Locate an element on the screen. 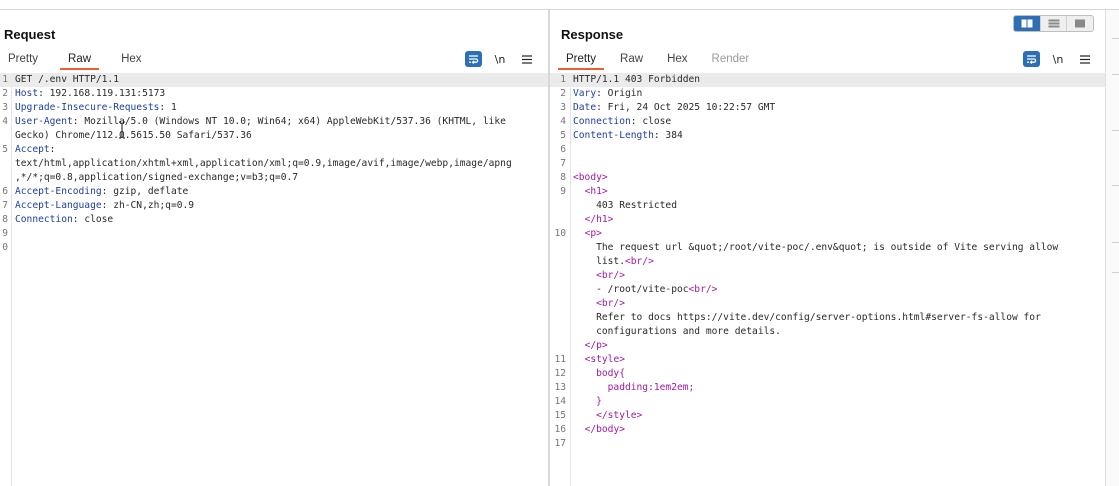 This screenshot has height=486, width=1119. response-tab-raw: Raw is located at coordinates (631, 60).